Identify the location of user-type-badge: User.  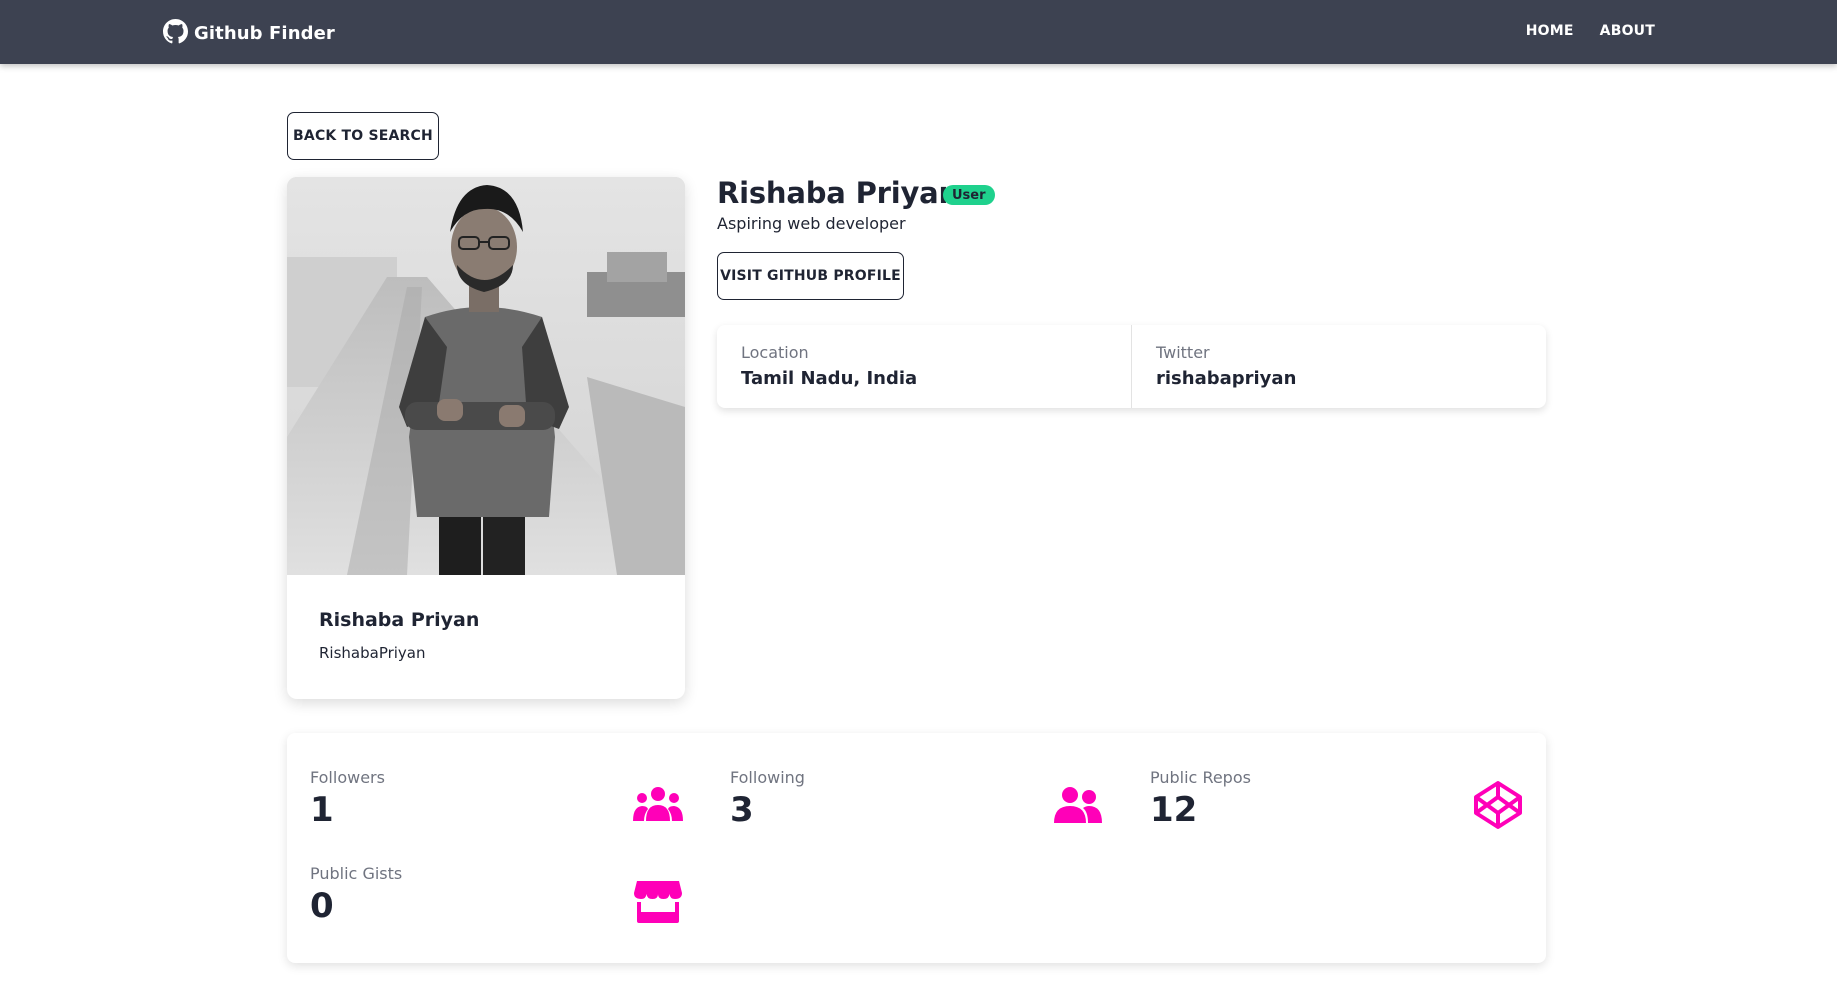
(969, 195).